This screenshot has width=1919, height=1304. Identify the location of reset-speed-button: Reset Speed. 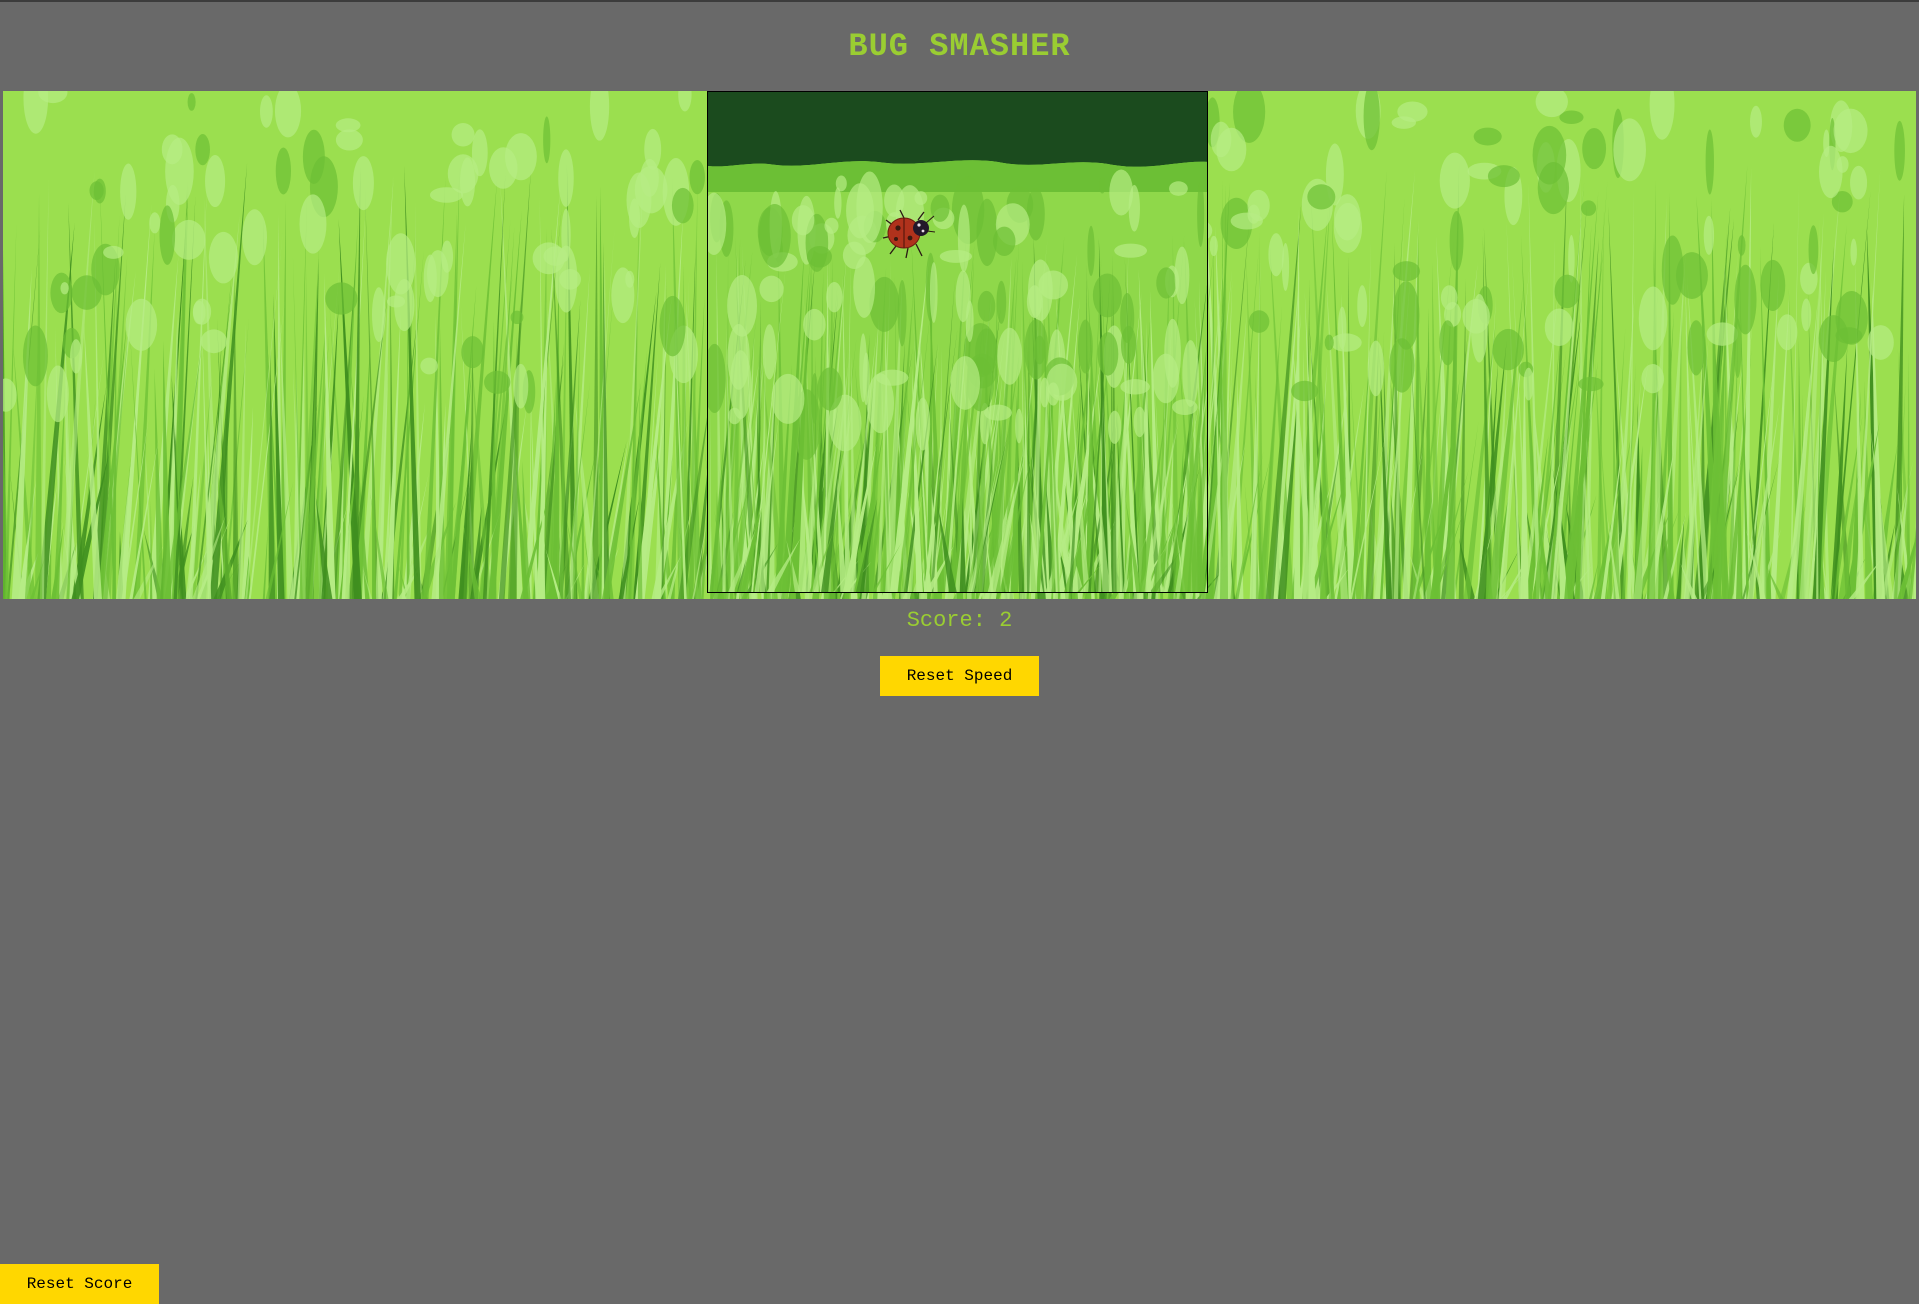
(959, 676).